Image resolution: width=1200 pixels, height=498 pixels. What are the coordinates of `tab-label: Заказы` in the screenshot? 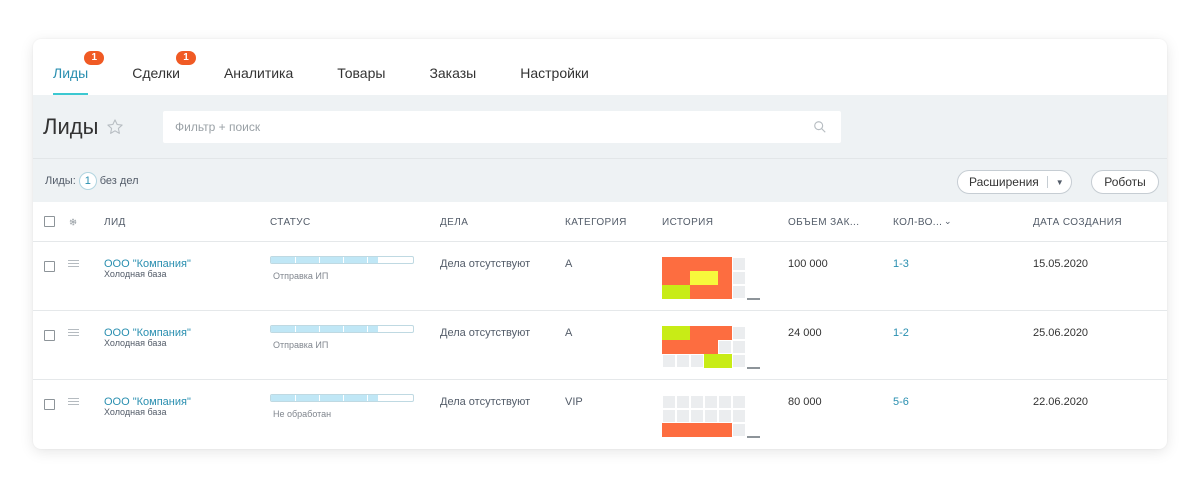 It's located at (453, 73).